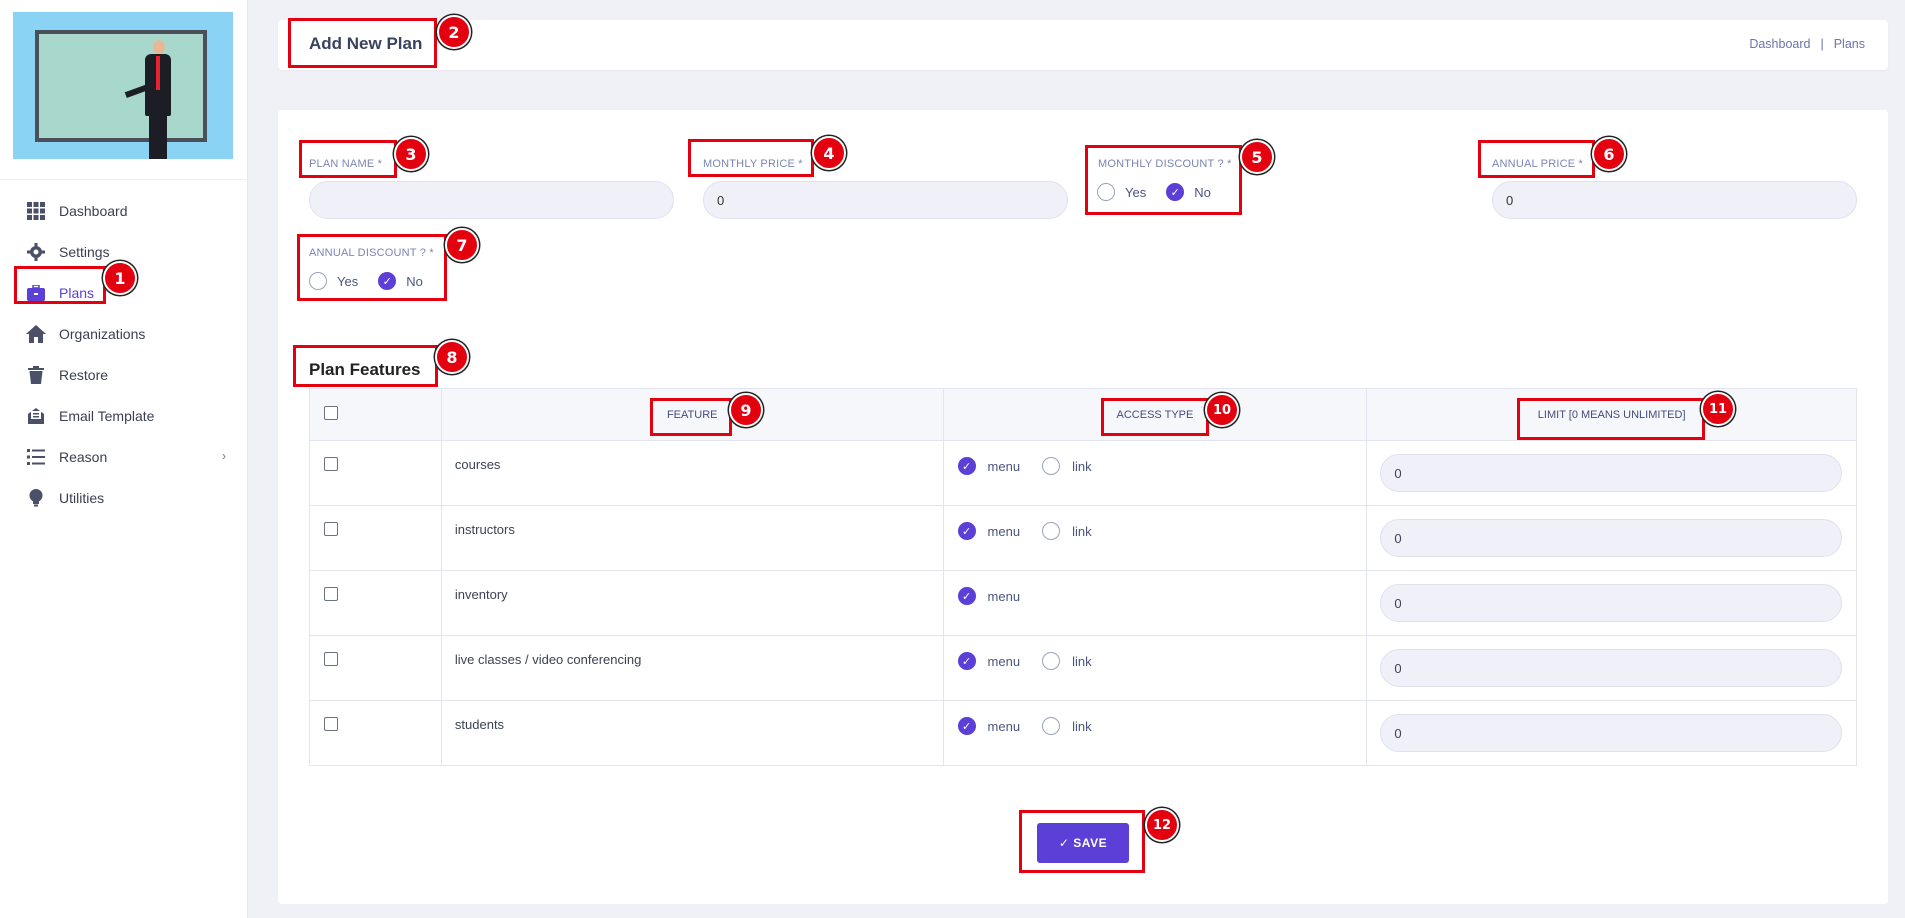 This screenshot has height=918, width=1905. I want to click on annual-price-value: 0, so click(1510, 200).